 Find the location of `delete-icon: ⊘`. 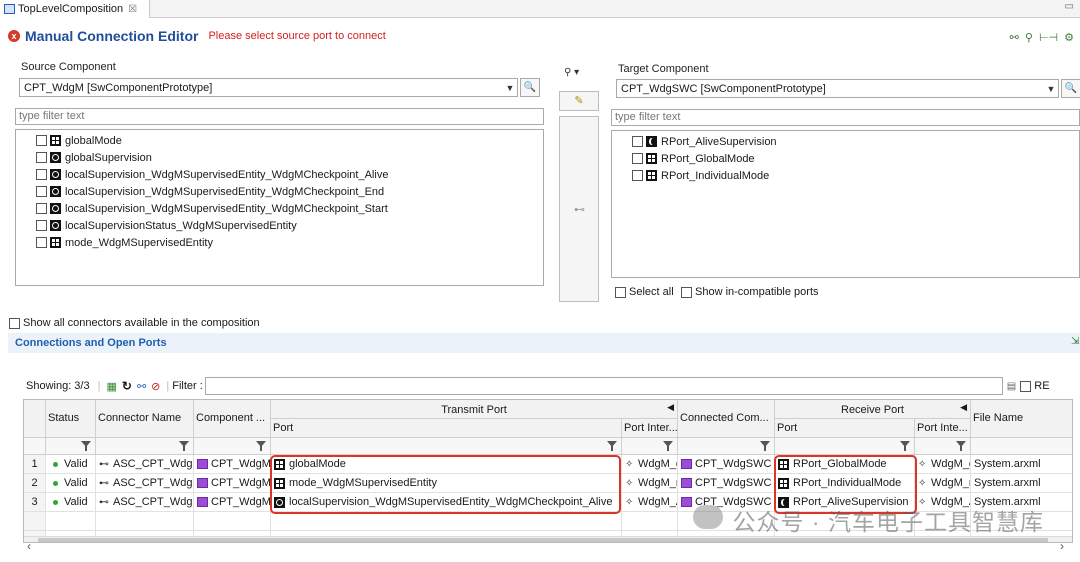

delete-icon: ⊘ is located at coordinates (155, 386).